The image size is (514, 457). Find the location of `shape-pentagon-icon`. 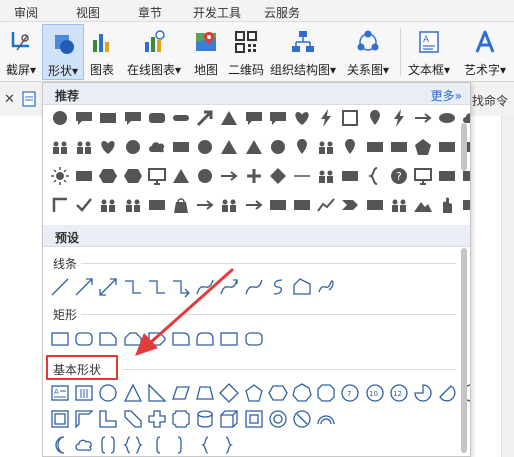

shape-pentagon-icon is located at coordinates (423, 147).